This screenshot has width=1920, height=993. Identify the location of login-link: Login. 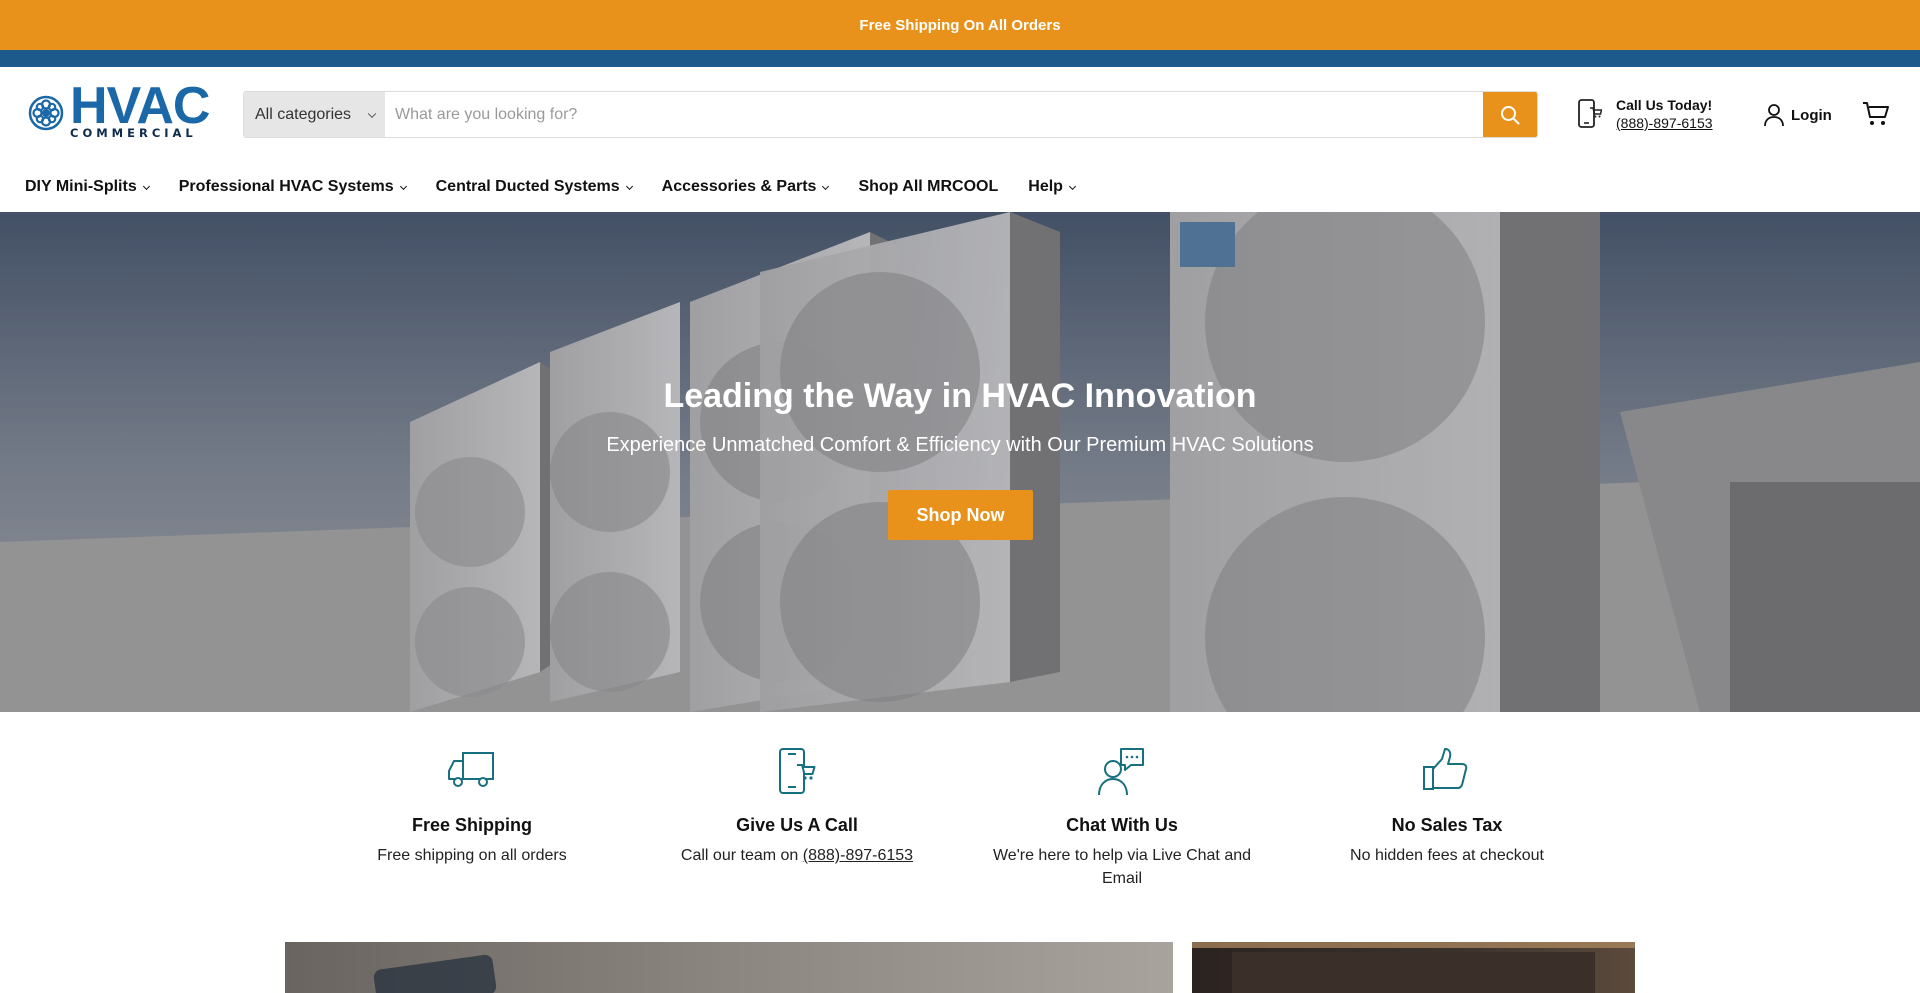
(1797, 115).